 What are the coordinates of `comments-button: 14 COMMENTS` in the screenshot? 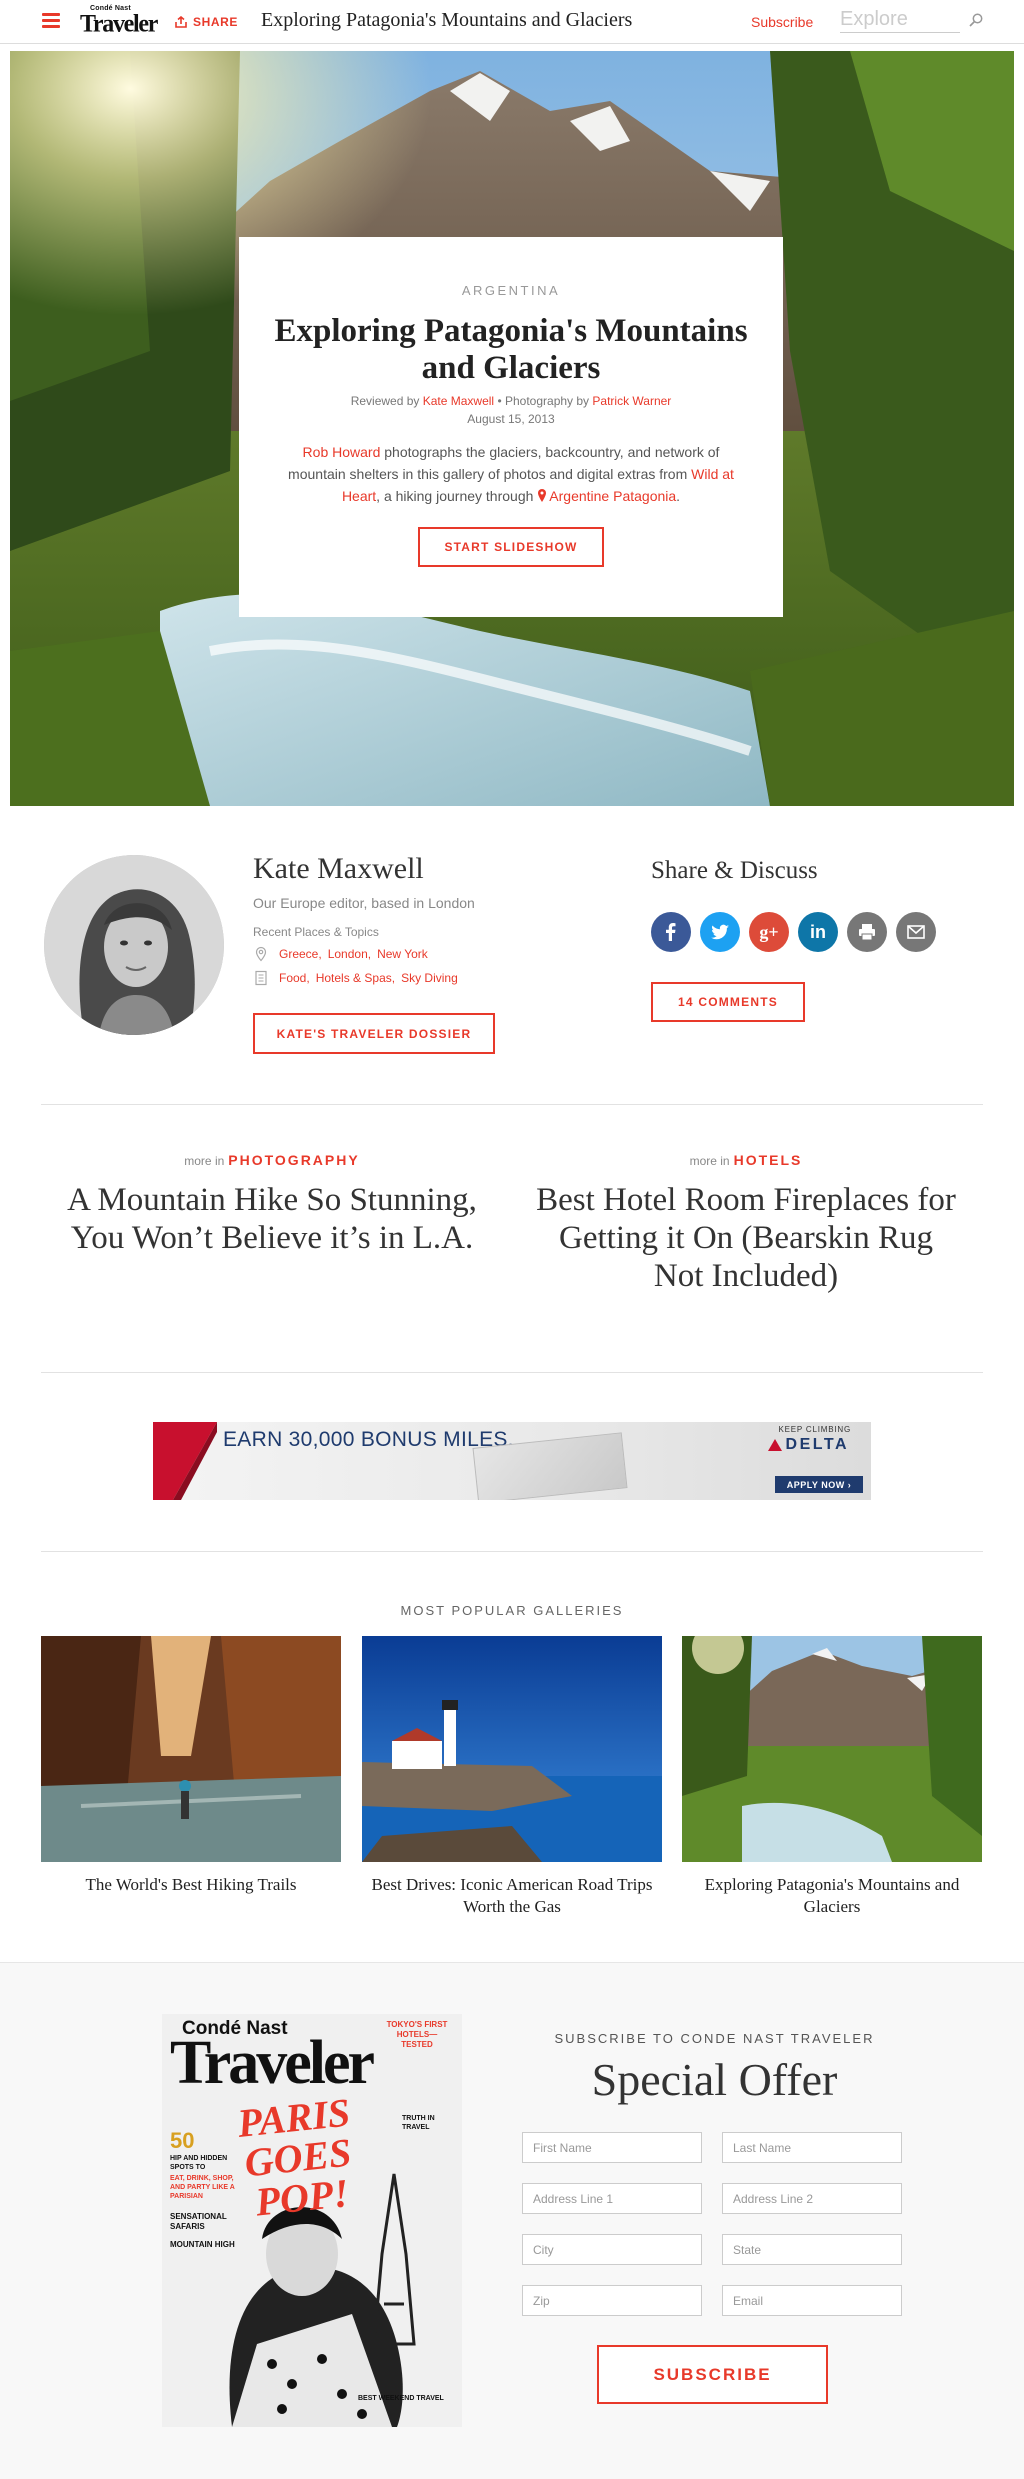 It's located at (728, 1002).